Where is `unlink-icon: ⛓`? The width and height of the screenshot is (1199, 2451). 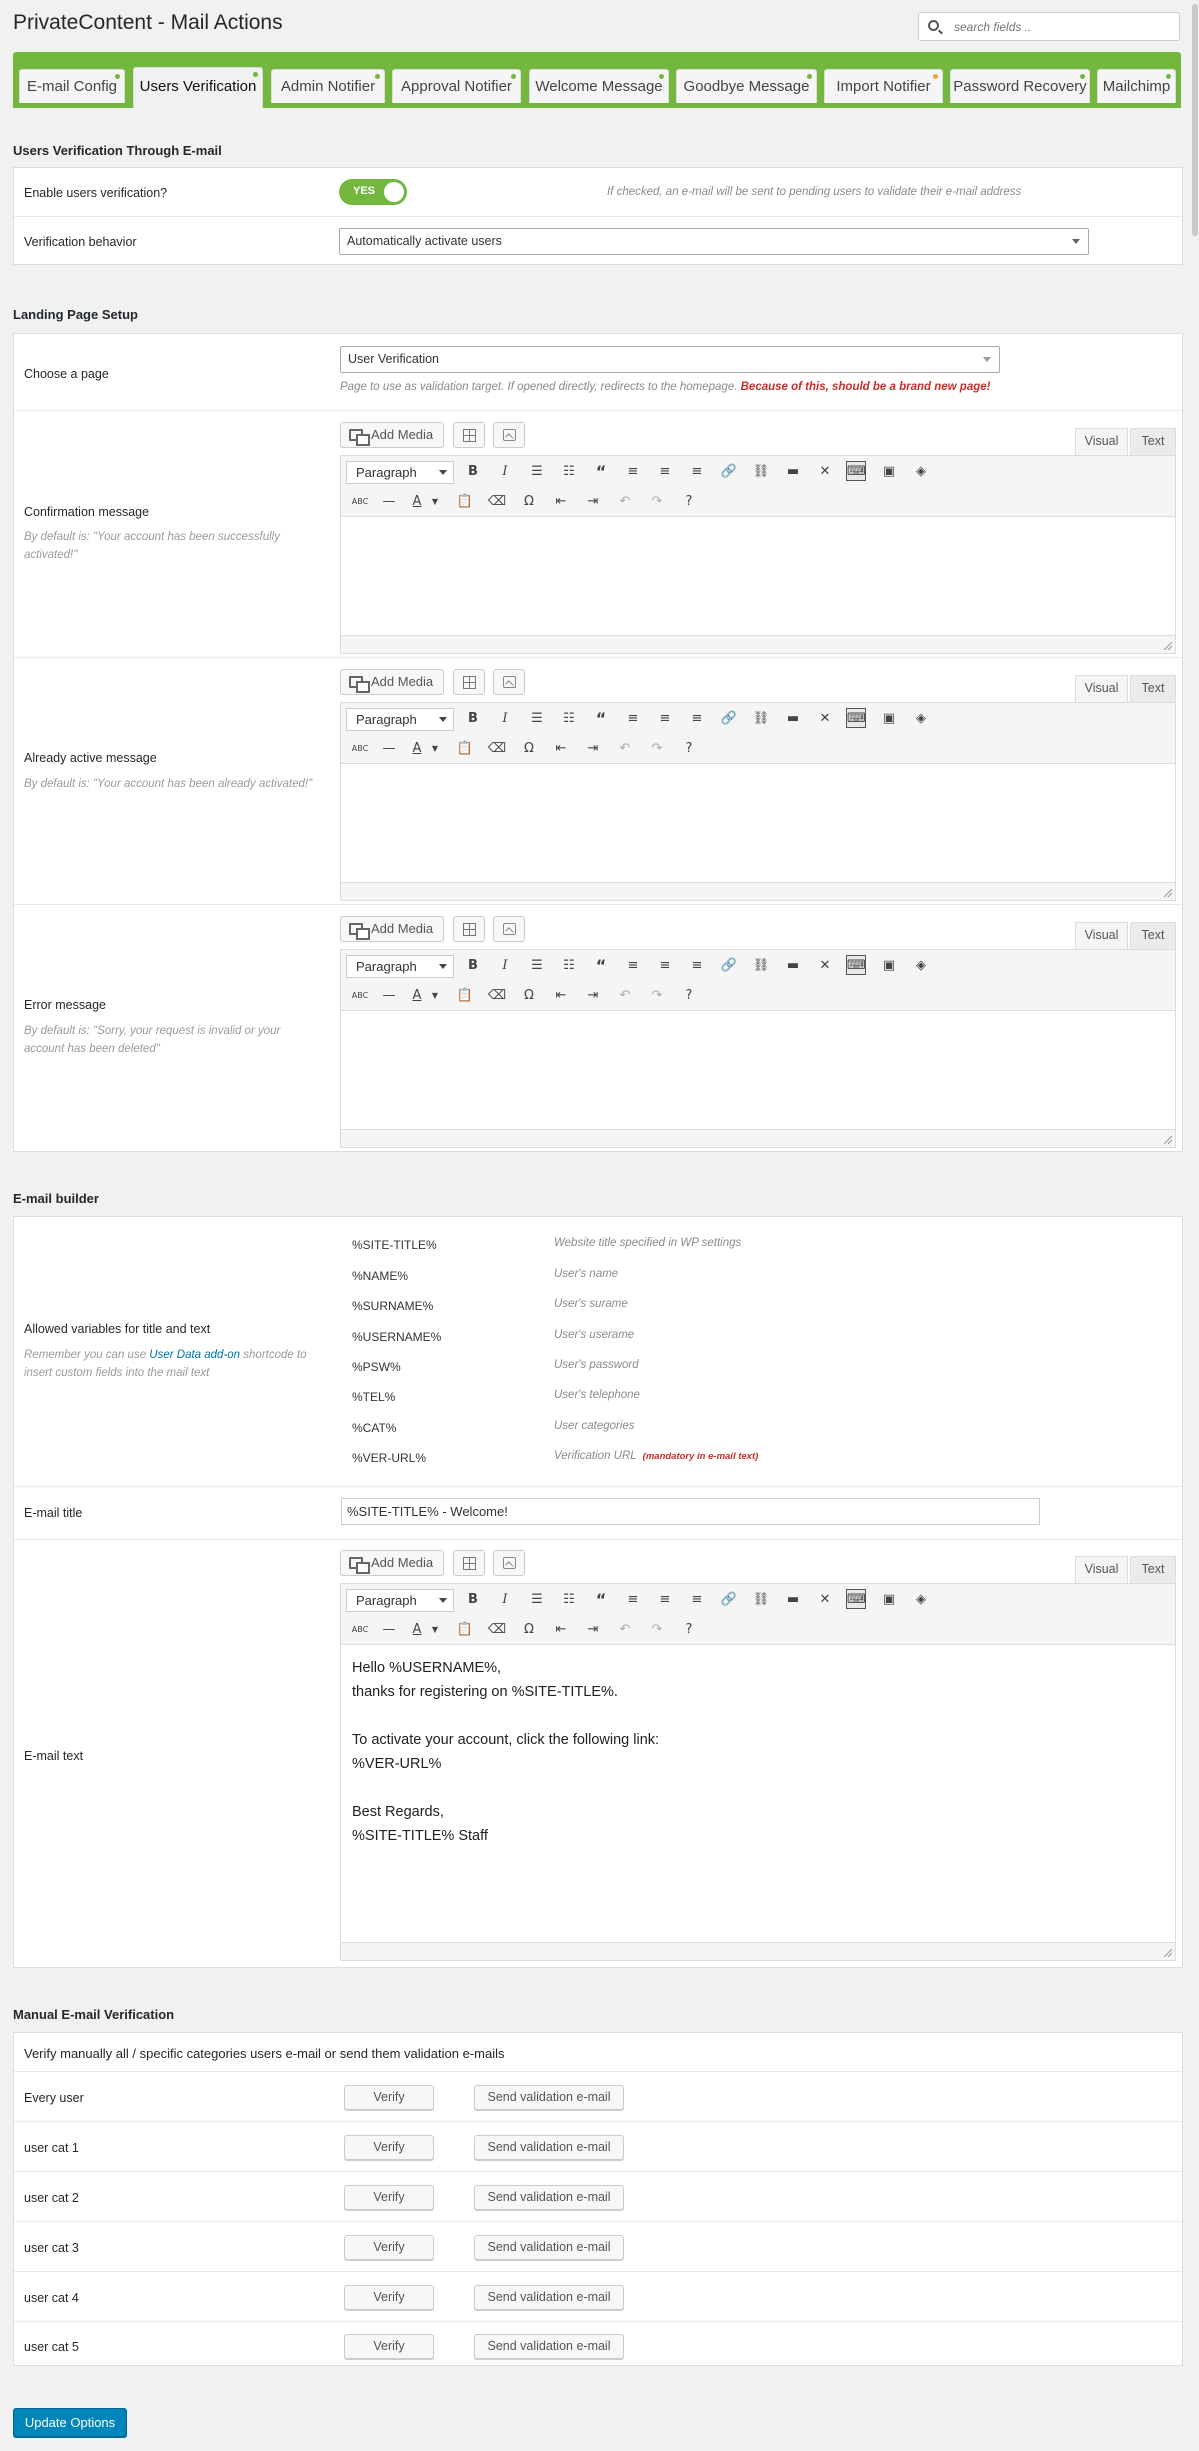
unlink-icon: ⛓ is located at coordinates (761, 966).